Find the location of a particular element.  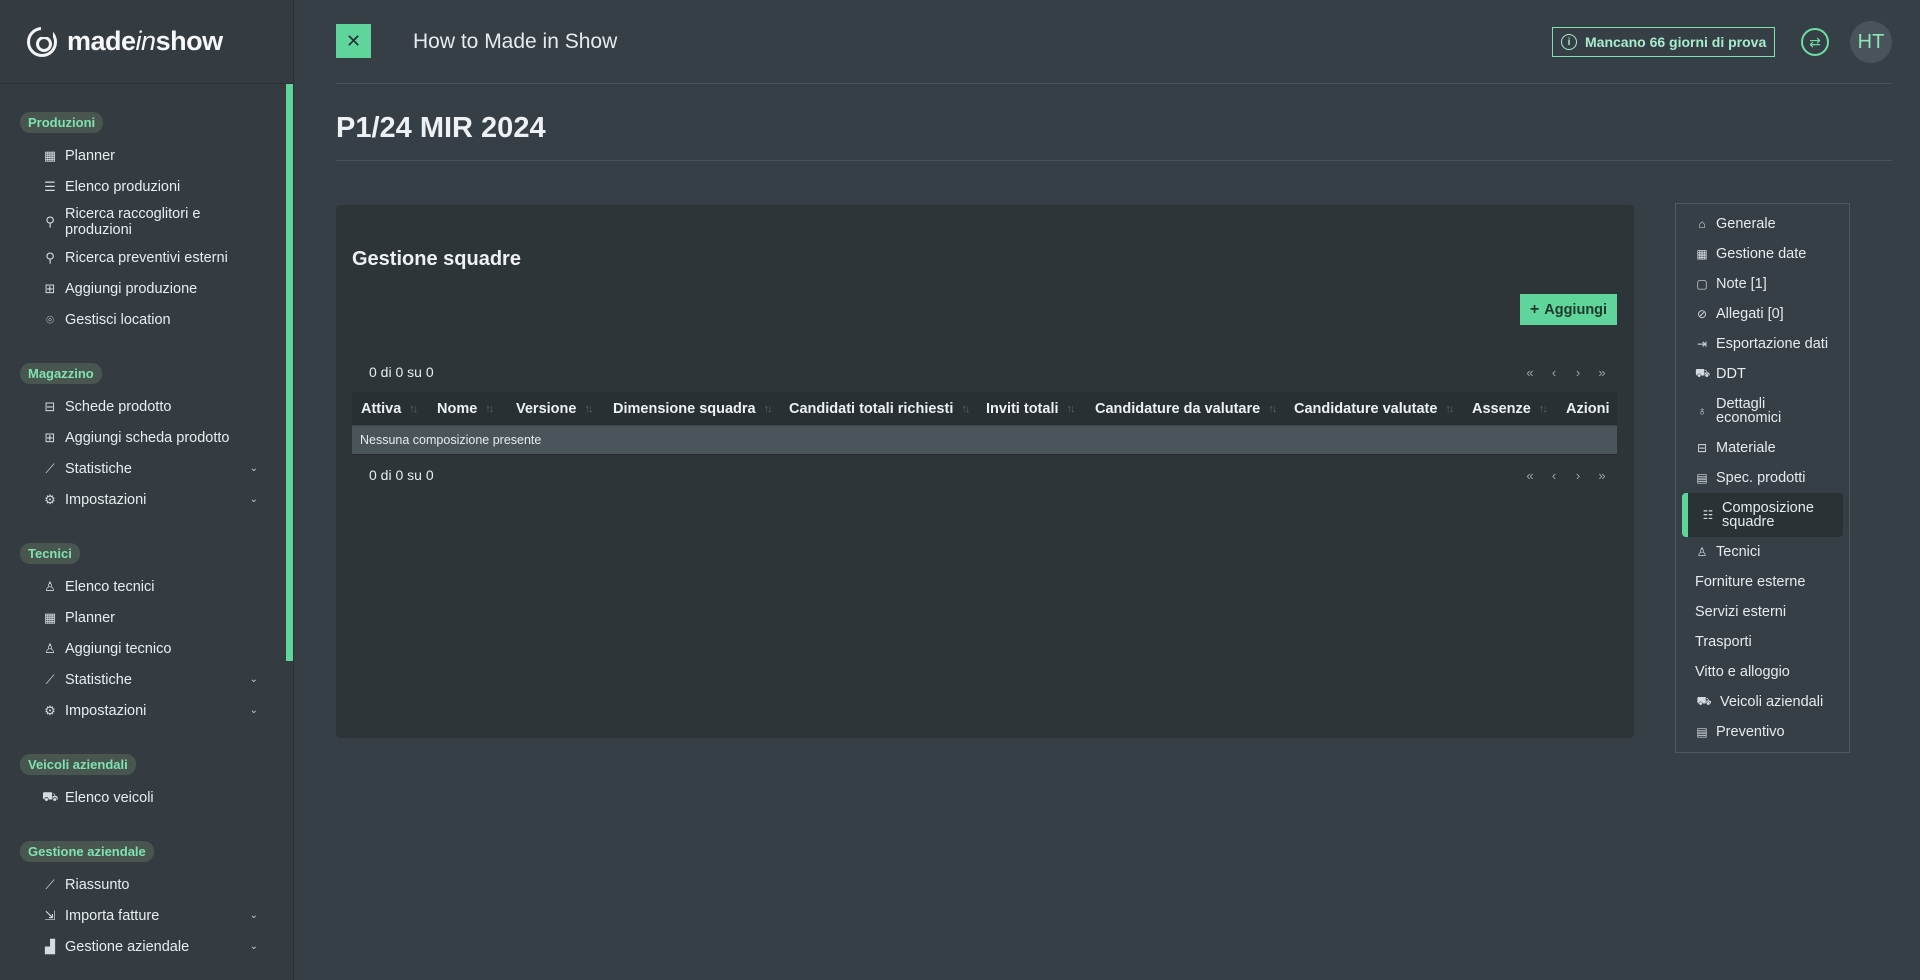

swap-icon: ⇄ is located at coordinates (1815, 41).